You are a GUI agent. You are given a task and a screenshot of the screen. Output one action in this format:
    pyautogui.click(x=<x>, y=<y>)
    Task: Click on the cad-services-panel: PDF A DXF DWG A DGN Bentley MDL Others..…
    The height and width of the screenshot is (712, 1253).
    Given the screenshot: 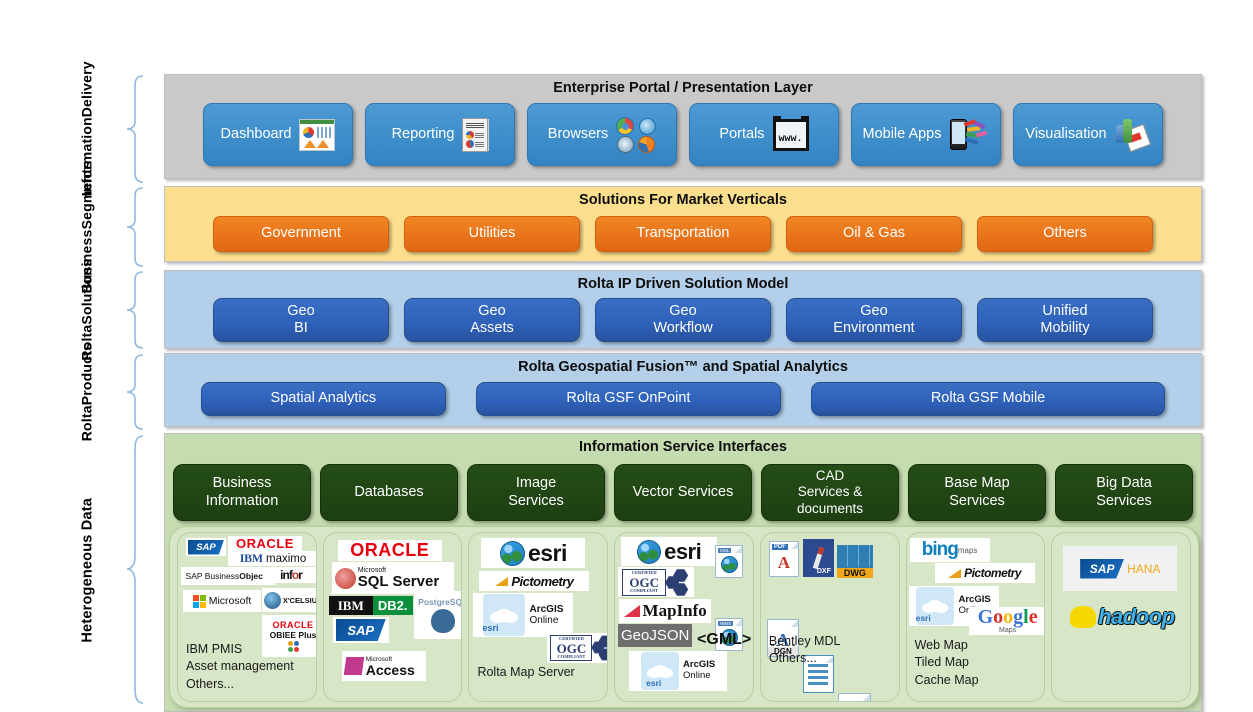 What is the action you would take?
    pyautogui.click(x=829, y=617)
    